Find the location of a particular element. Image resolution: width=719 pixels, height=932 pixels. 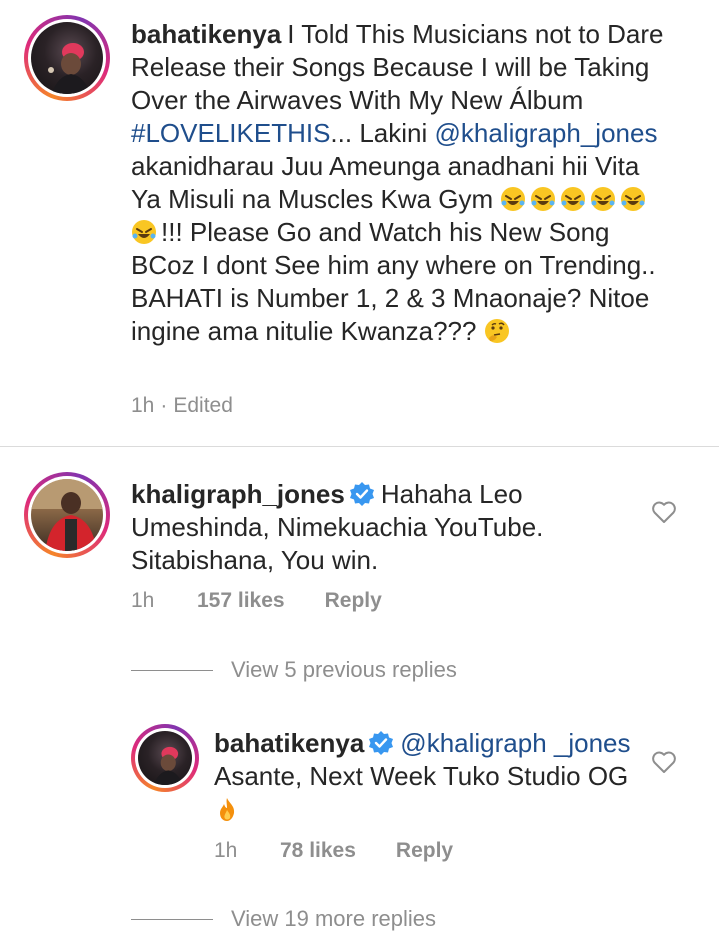

post-divider is located at coordinates (359, 446).